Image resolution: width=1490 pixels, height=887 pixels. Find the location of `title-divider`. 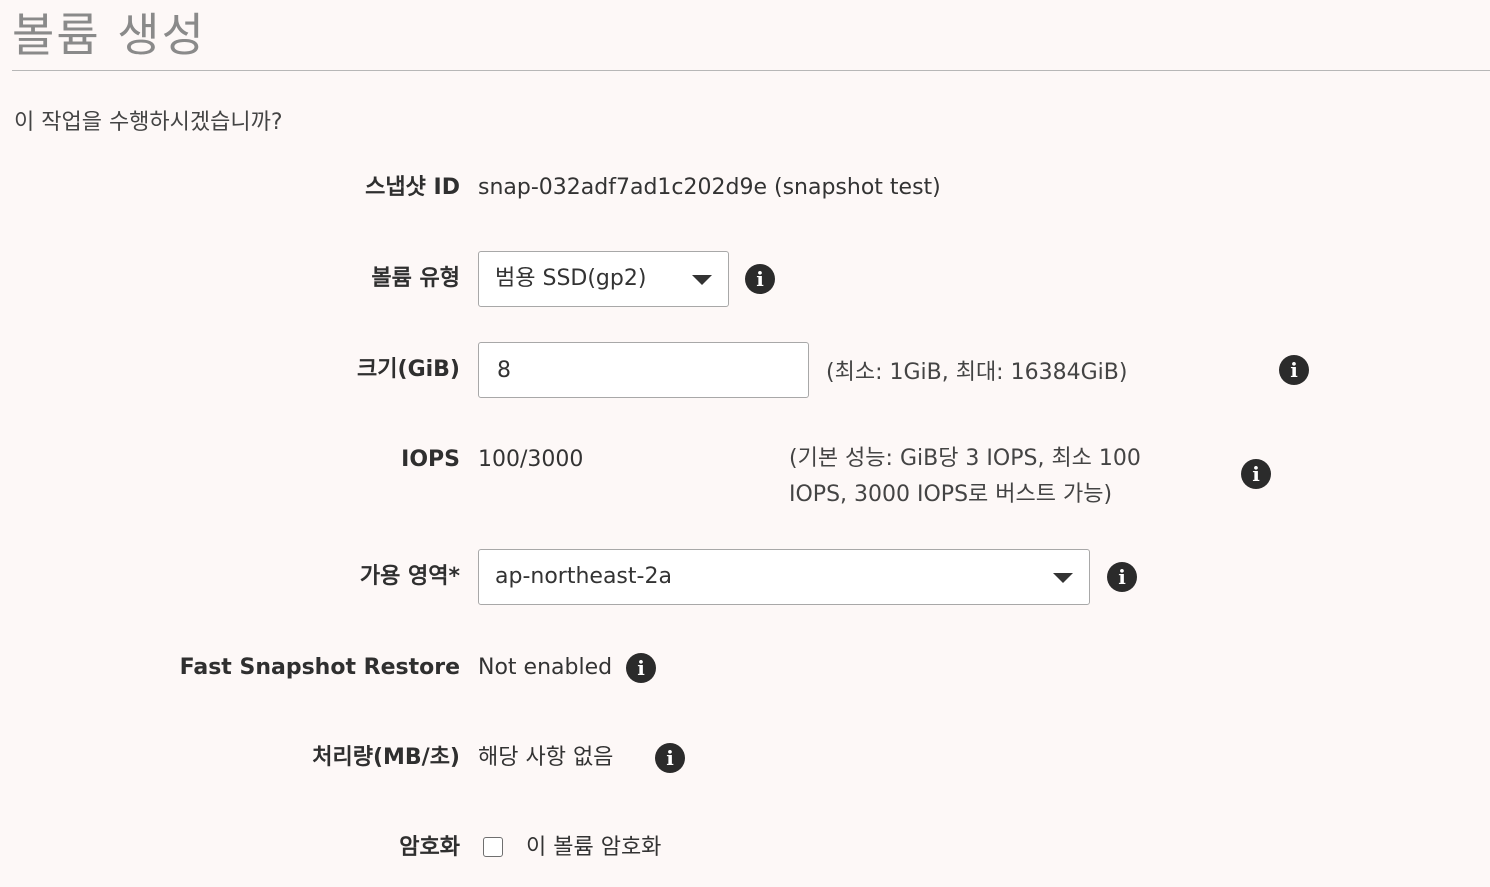

title-divider is located at coordinates (751, 70).